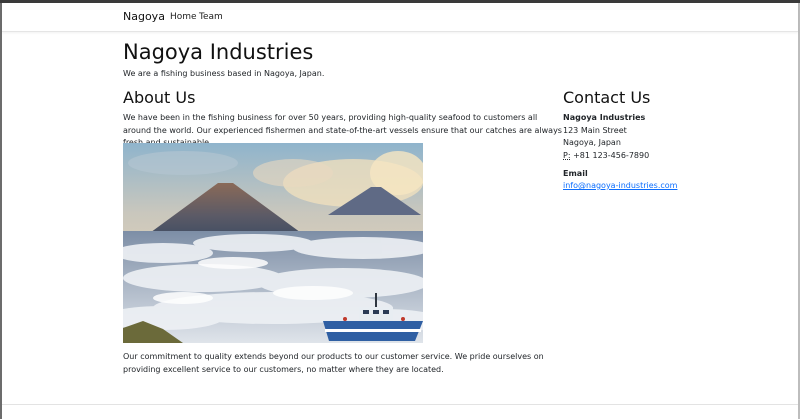  Describe the element at coordinates (400, 404) in the screenshot. I see `footer-divider` at that location.